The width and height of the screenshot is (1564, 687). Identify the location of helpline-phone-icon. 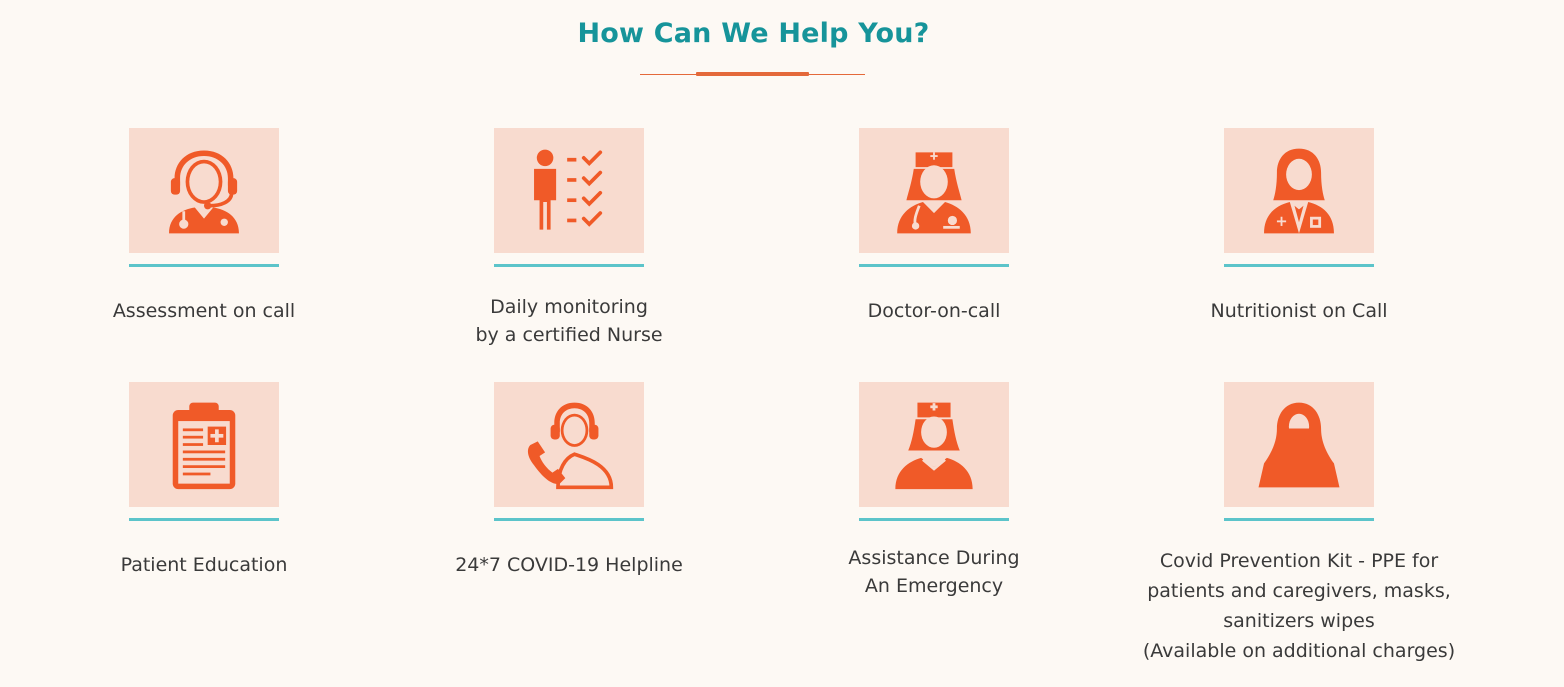
(570, 445).